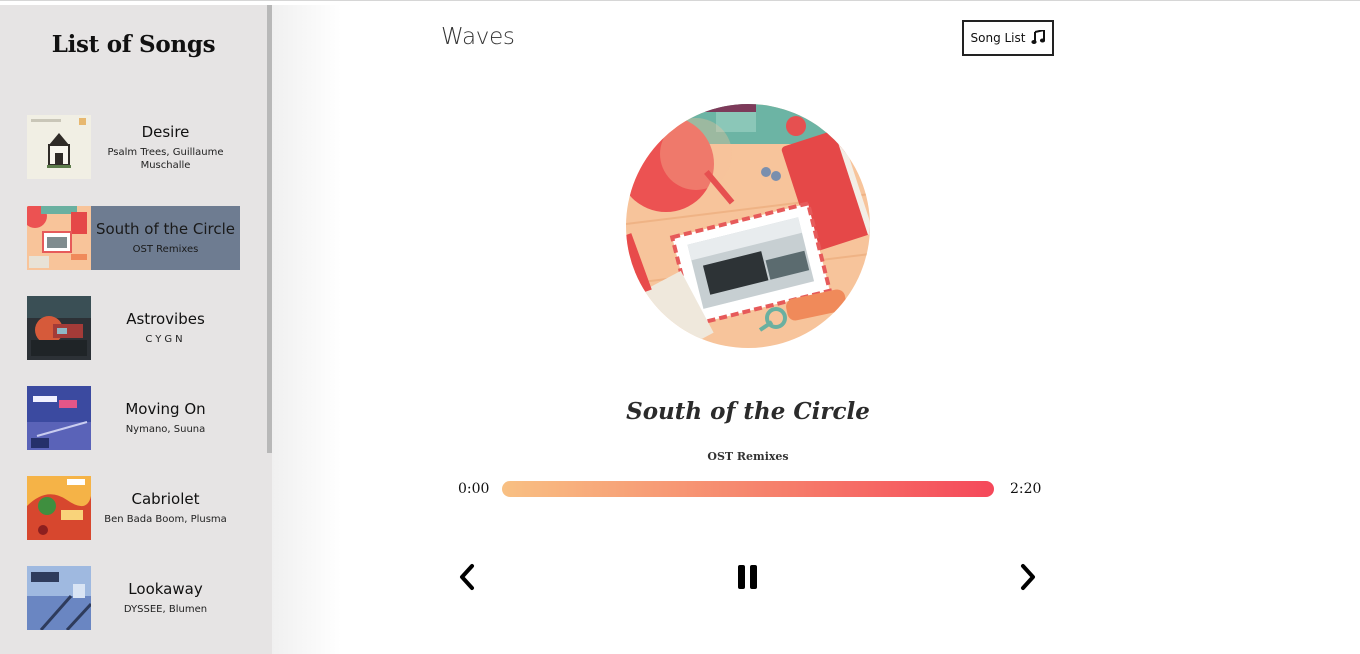 The height and width of the screenshot is (654, 1360). Describe the element at coordinates (748, 456) in the screenshot. I see `now-playing-artist: OST Remixes` at that location.